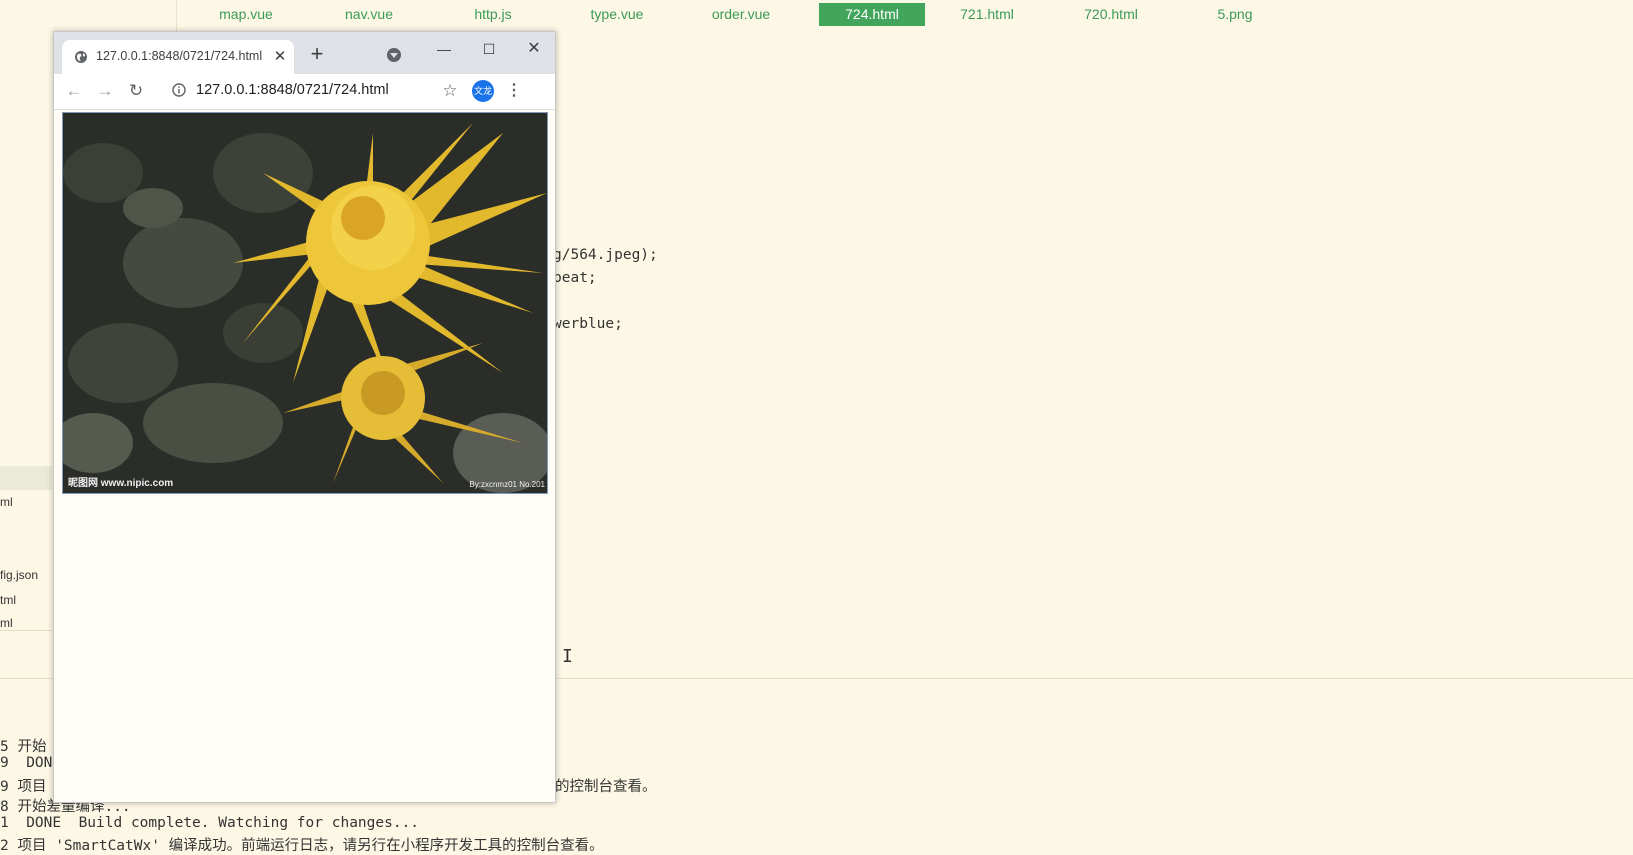  What do you see at coordinates (987, 14) in the screenshot?
I see `editor-tab: 721.html` at bounding box center [987, 14].